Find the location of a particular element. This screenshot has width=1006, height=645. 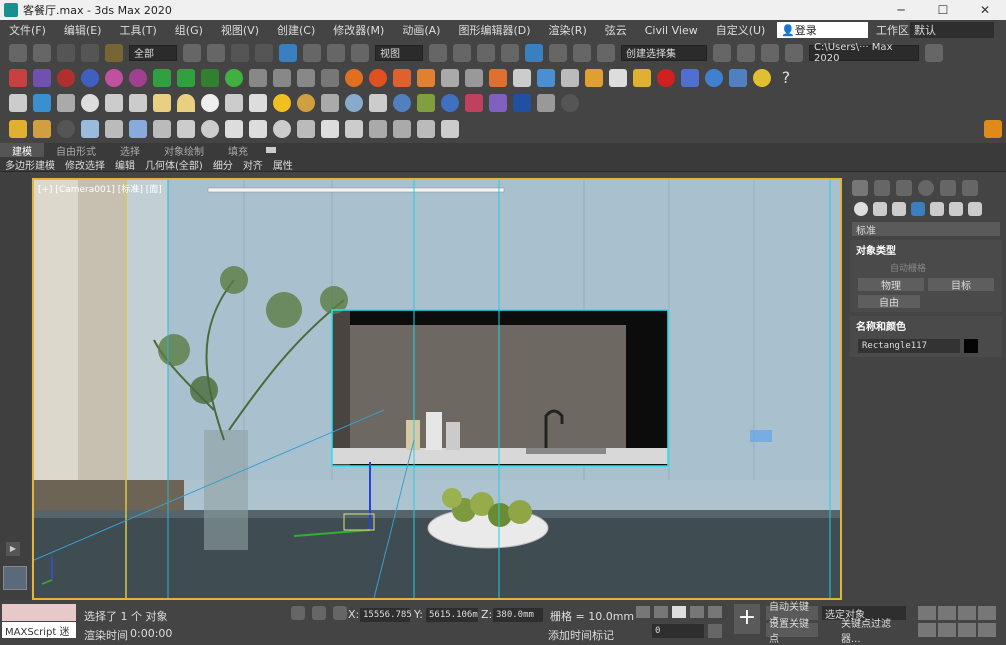

flame-icon is located at coordinates (402, 77).